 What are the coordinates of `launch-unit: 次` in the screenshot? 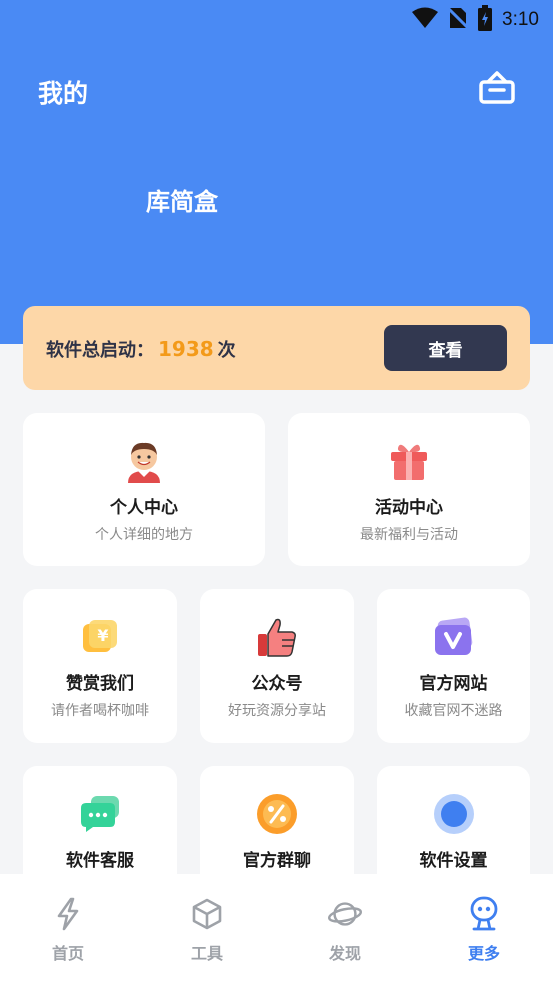 It's located at (226, 350).